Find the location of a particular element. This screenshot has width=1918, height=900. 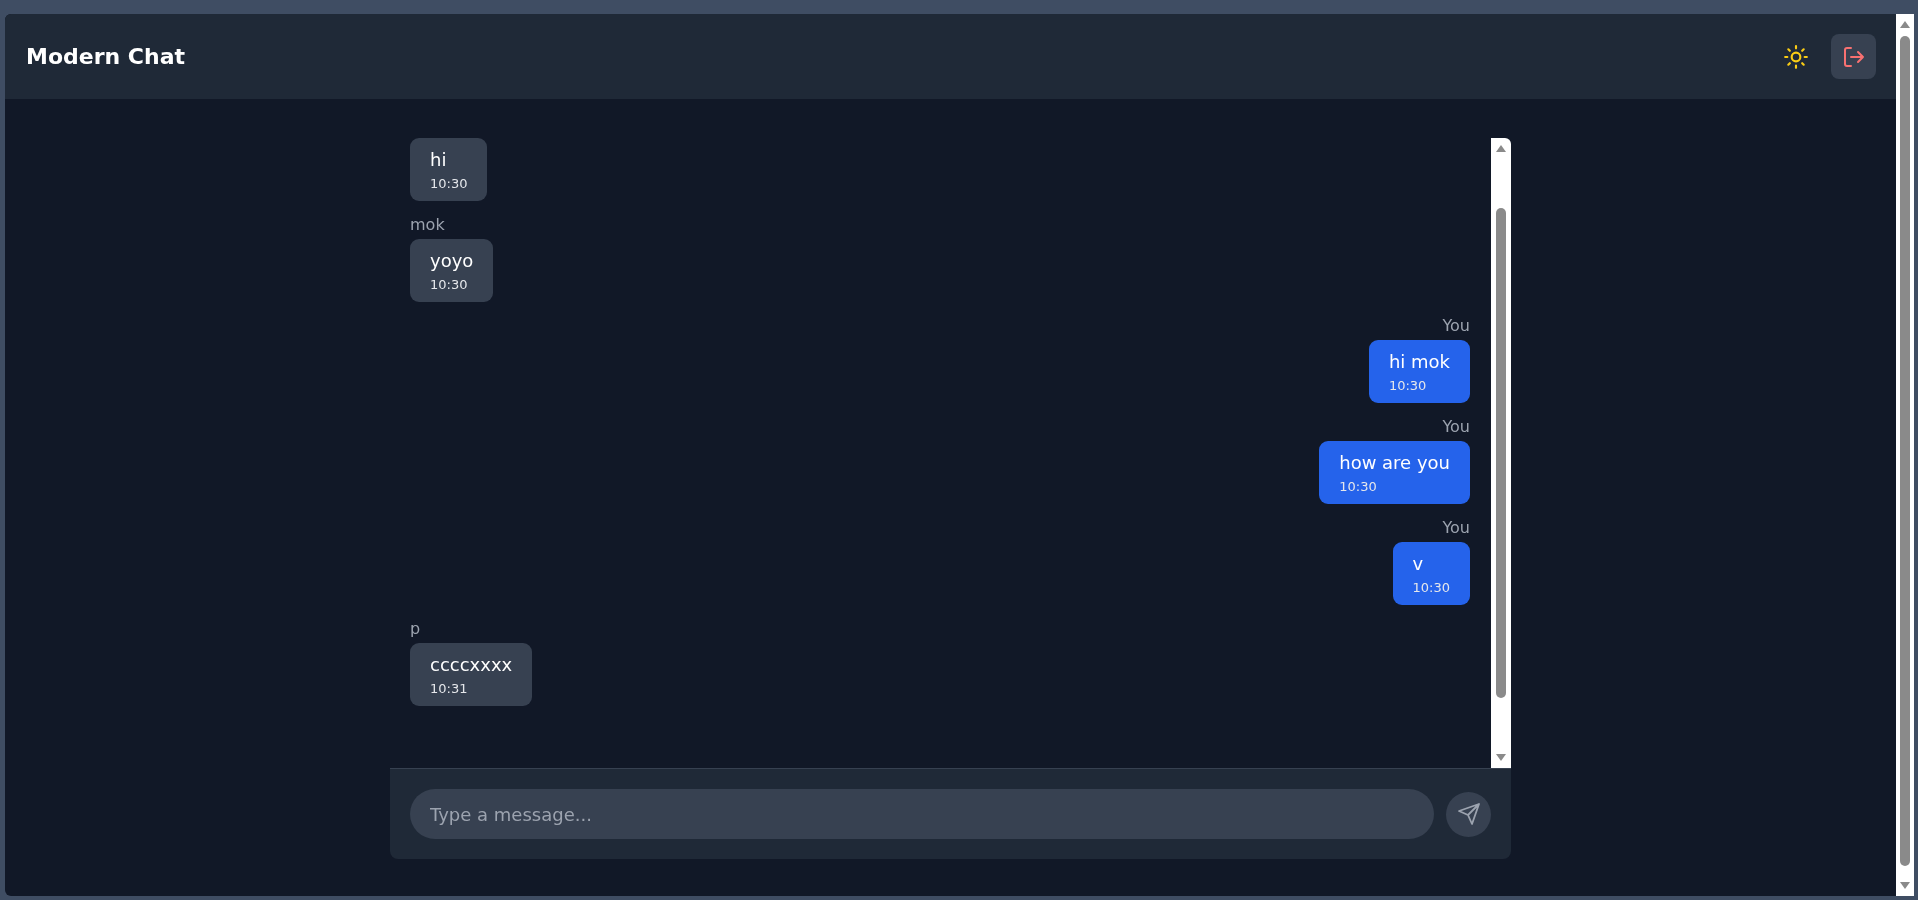

app-title: Modern Chat is located at coordinates (106, 56).